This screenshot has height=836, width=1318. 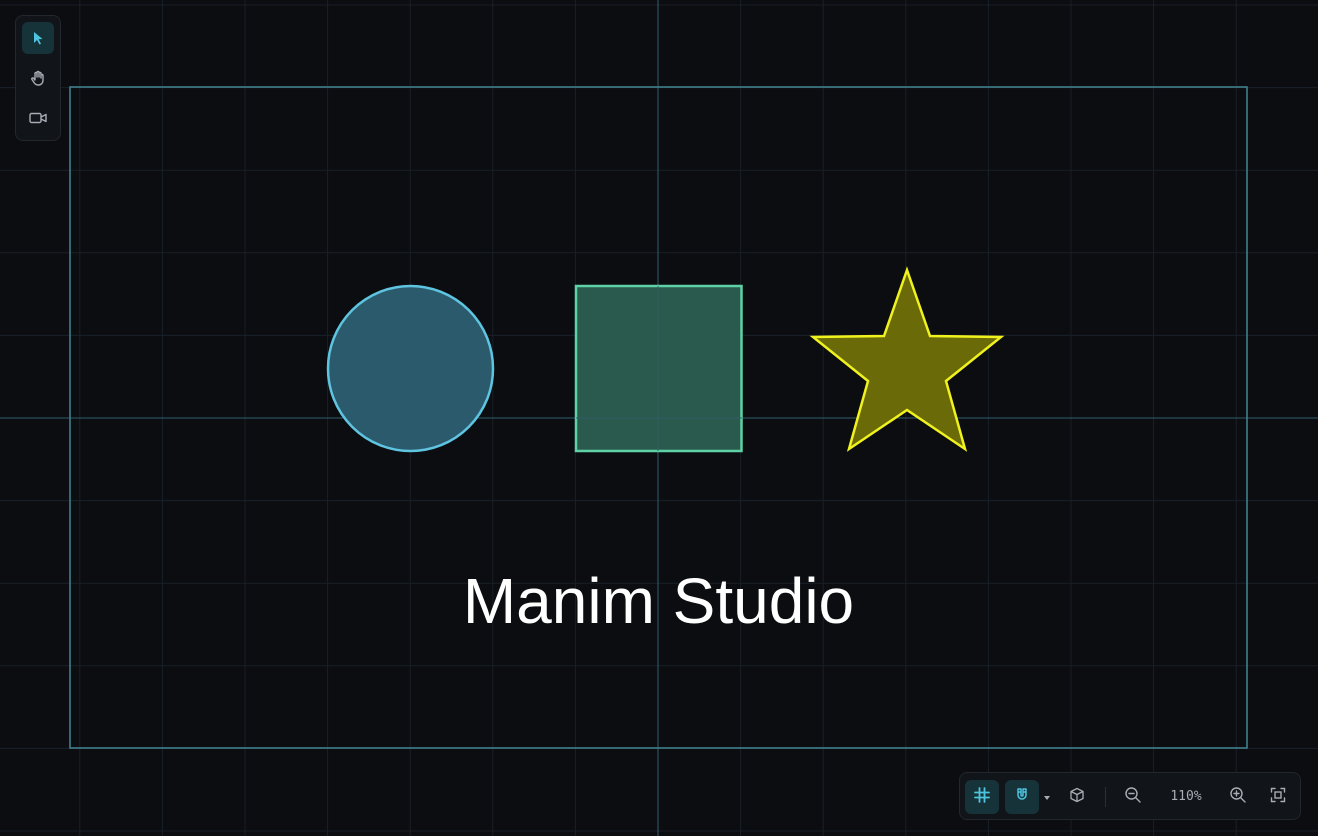 I want to click on snap-options-dropdown, so click(x=1047, y=797).